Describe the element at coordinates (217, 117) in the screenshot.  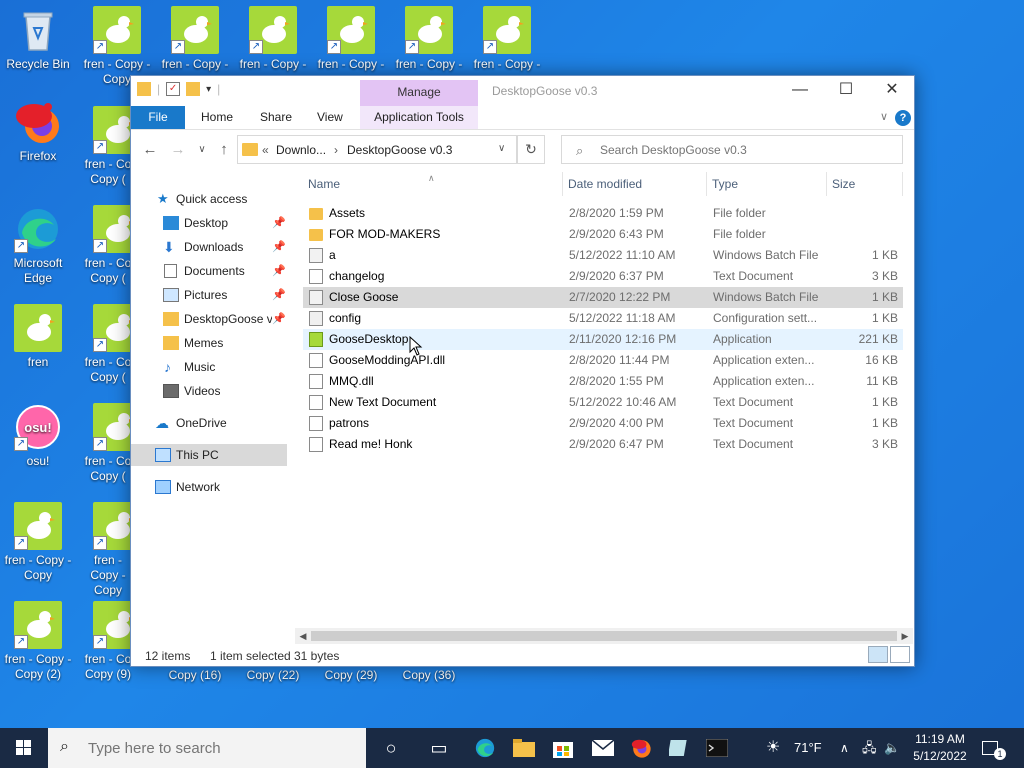
I see `tab-home: Home` at that location.